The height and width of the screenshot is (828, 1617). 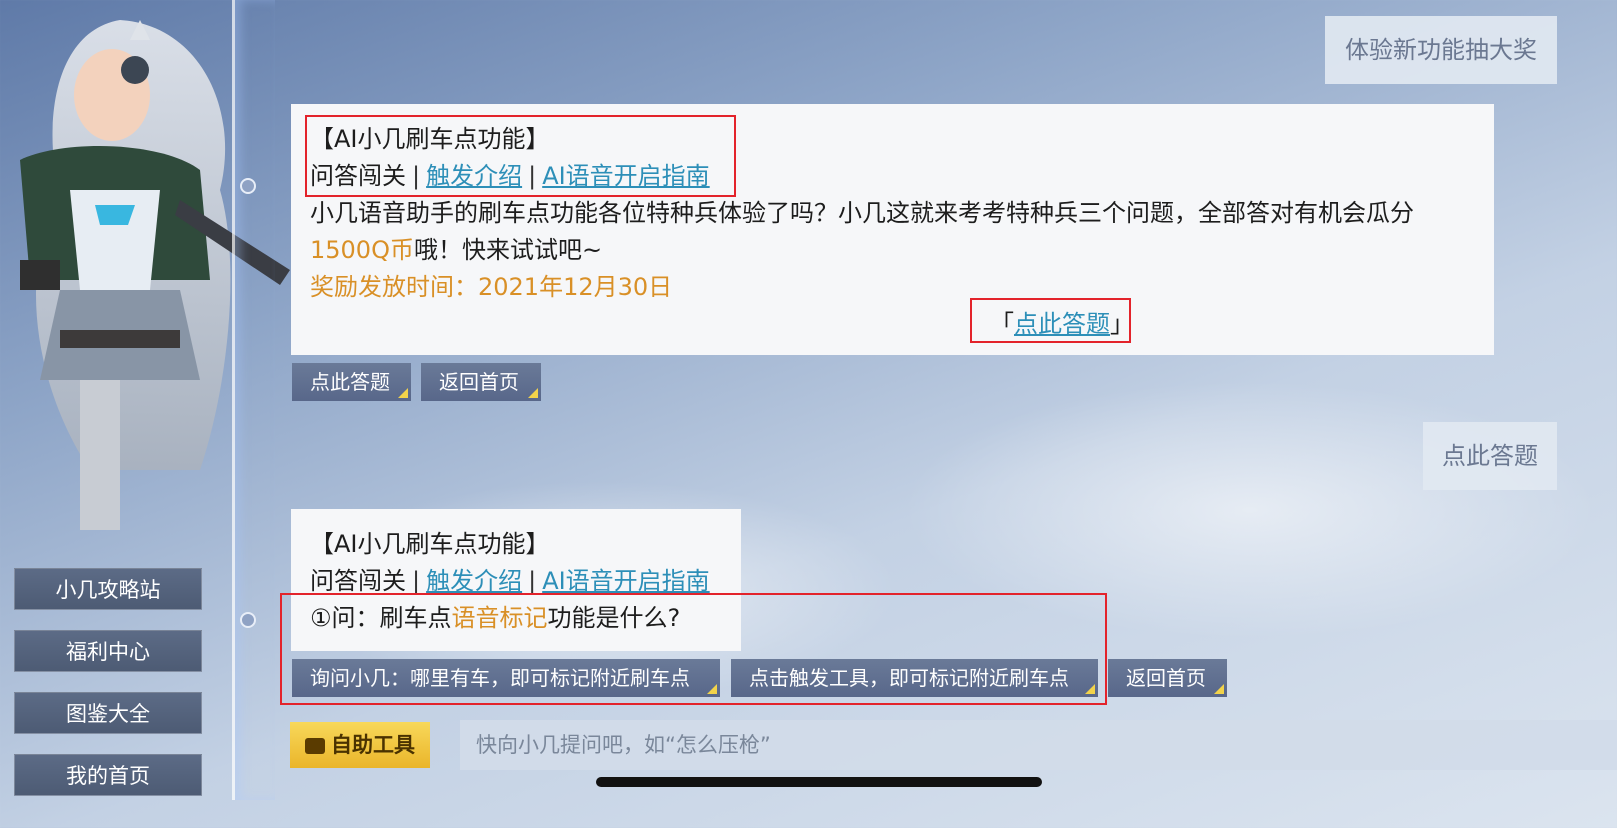 What do you see at coordinates (892, 250) in the screenshot?
I see `message-body-2: 1500Q币哦！快来试试吧~` at bounding box center [892, 250].